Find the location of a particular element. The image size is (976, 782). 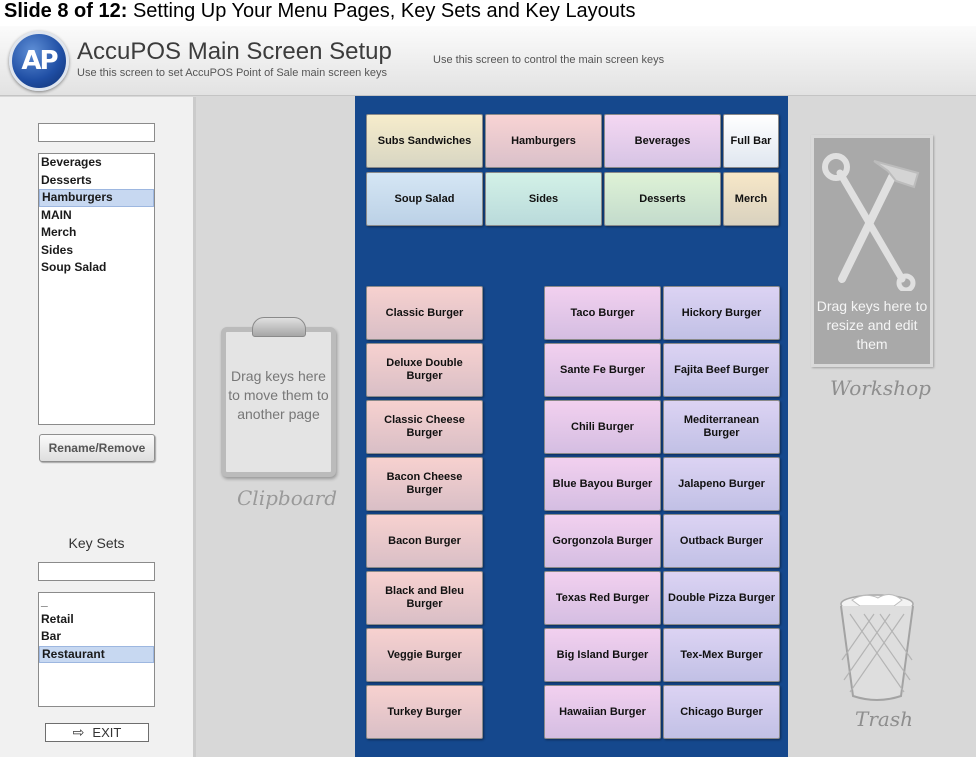

menu-key: Bacon Burger is located at coordinates (424, 541).